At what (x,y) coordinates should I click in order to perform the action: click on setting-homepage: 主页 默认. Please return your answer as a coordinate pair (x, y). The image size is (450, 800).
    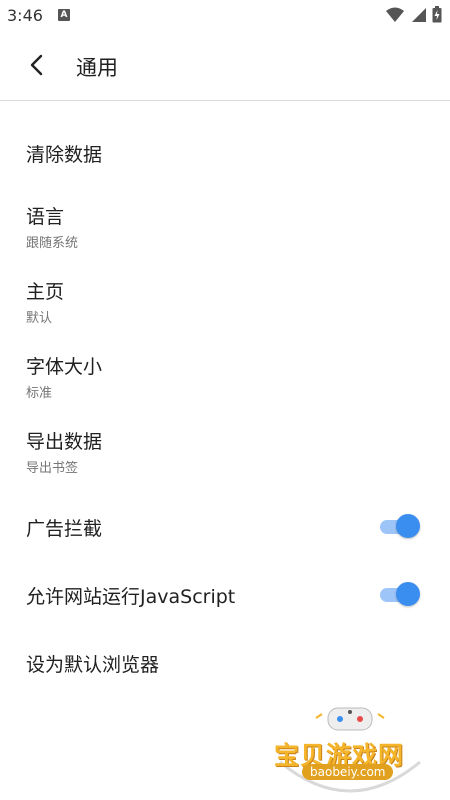
    Looking at the image, I should click on (225, 300).